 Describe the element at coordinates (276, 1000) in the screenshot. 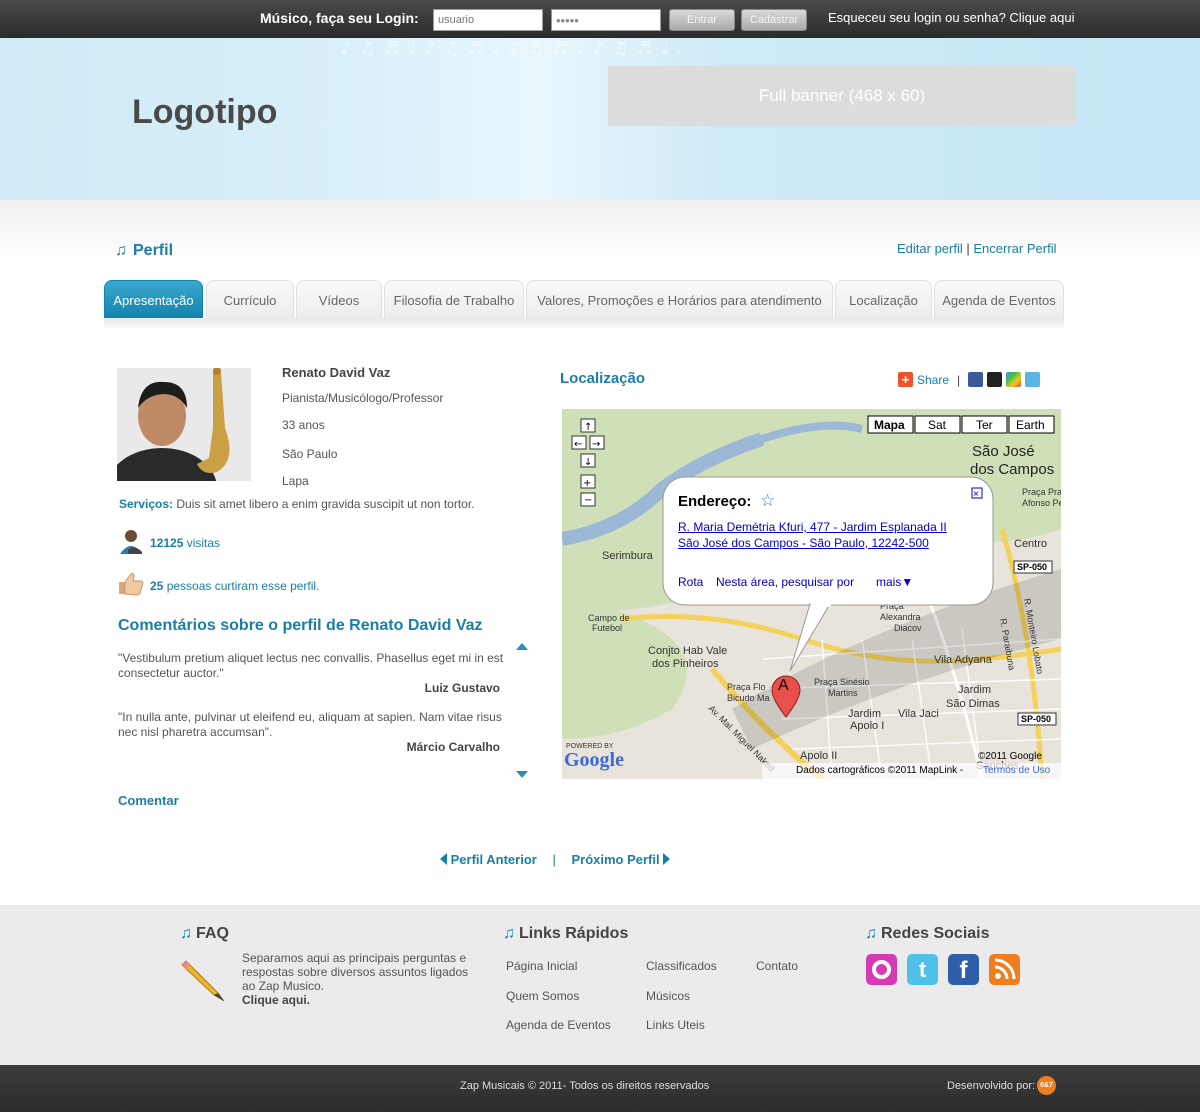

I see `faq-link: Clique aqui.` at that location.